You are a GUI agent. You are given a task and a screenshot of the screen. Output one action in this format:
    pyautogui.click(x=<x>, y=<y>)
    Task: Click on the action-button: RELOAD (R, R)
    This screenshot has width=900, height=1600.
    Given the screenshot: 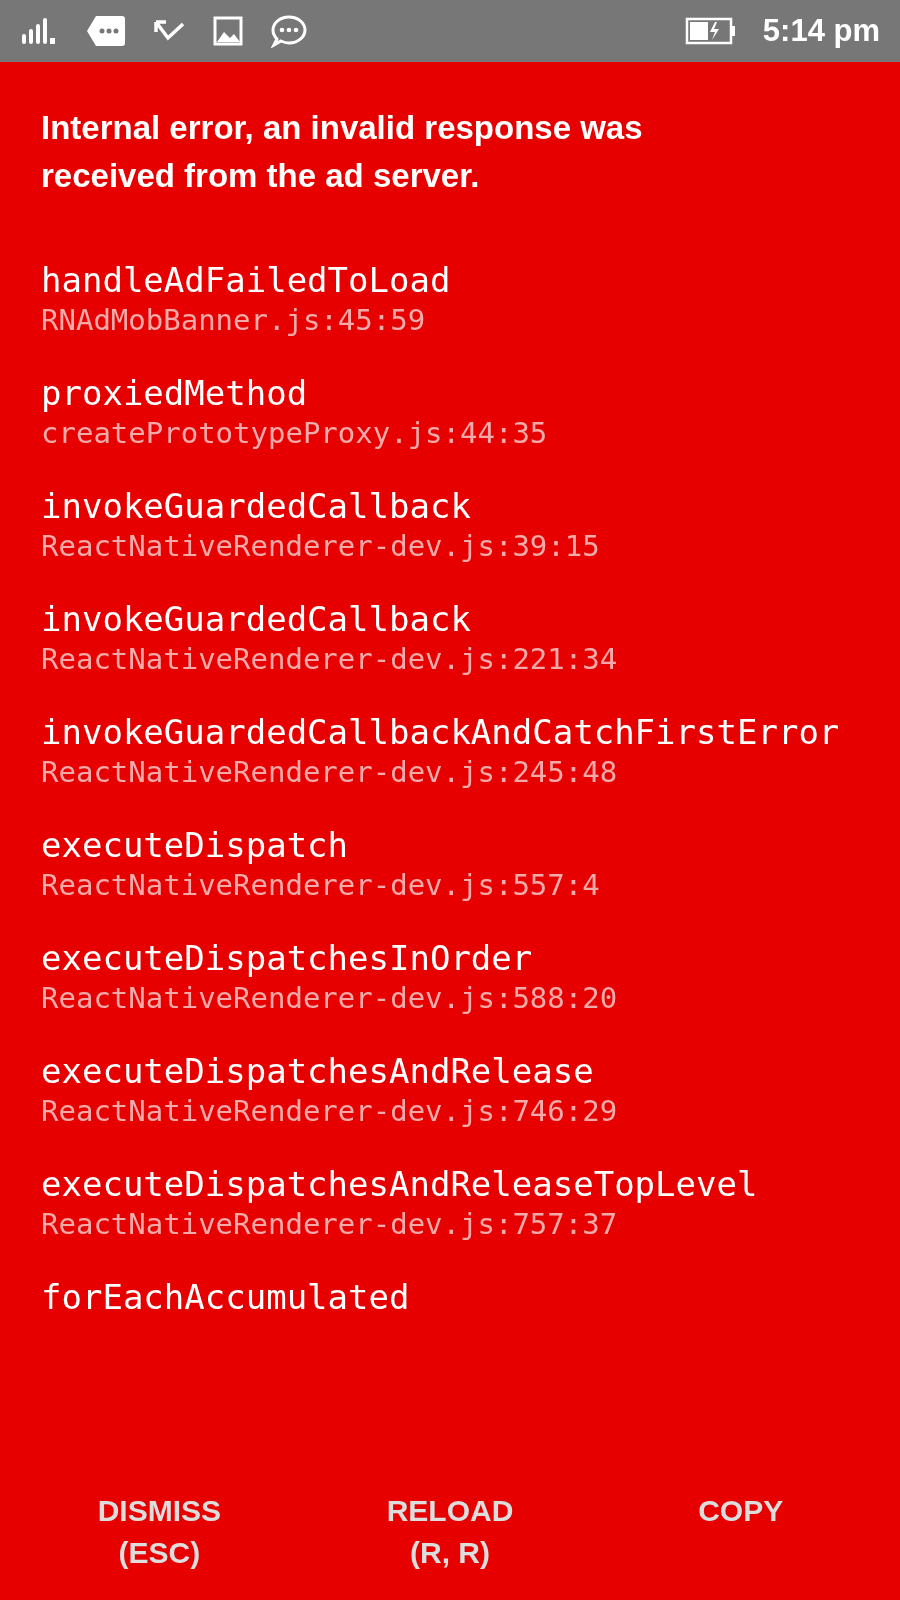 What is the action you would take?
    pyautogui.click(x=450, y=1532)
    